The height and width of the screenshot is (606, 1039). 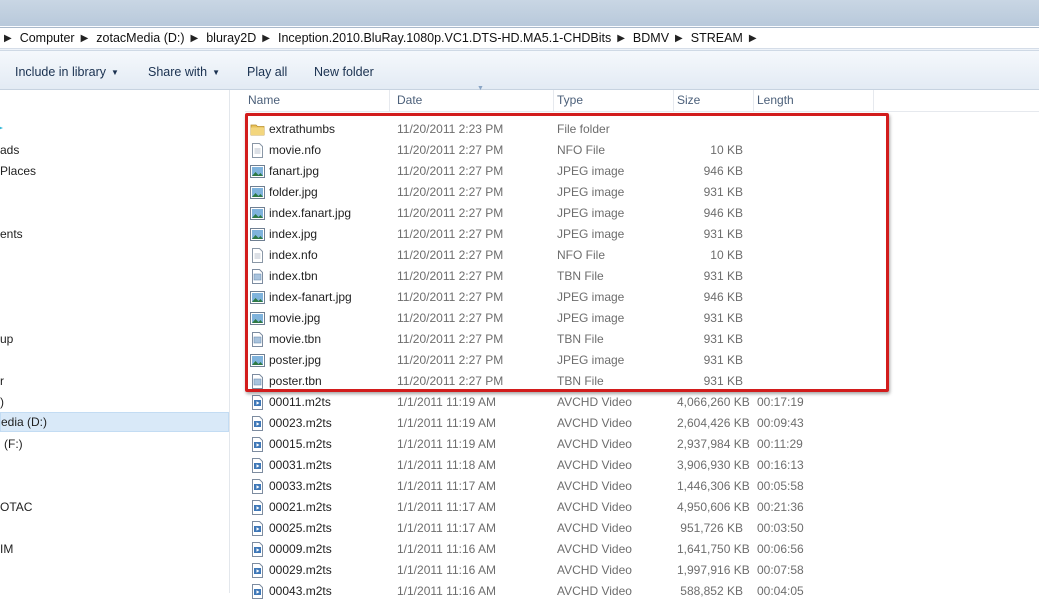 I want to click on file-name: 00031.m2ts, so click(x=300, y=465).